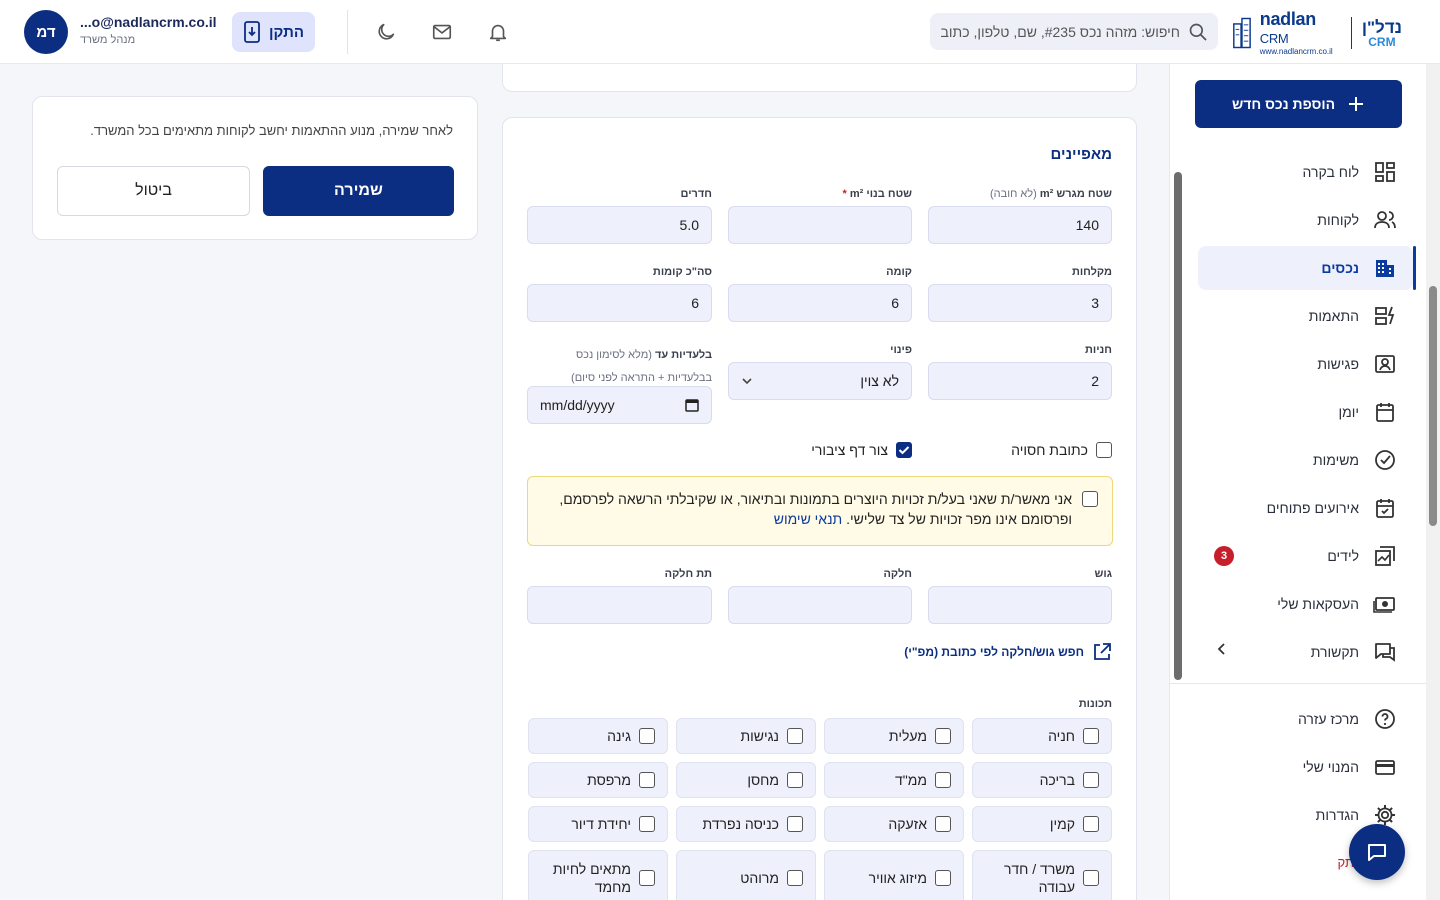 The image size is (1440, 900). I want to click on feature-checkbox: קמין, so click(1042, 824).